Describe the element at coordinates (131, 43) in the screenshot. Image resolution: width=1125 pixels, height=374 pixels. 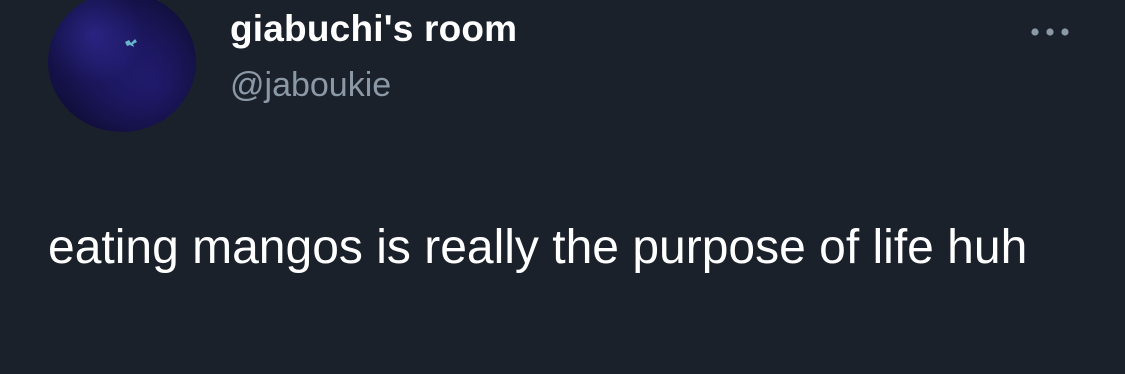
I see `avatar-spark-icon` at that location.